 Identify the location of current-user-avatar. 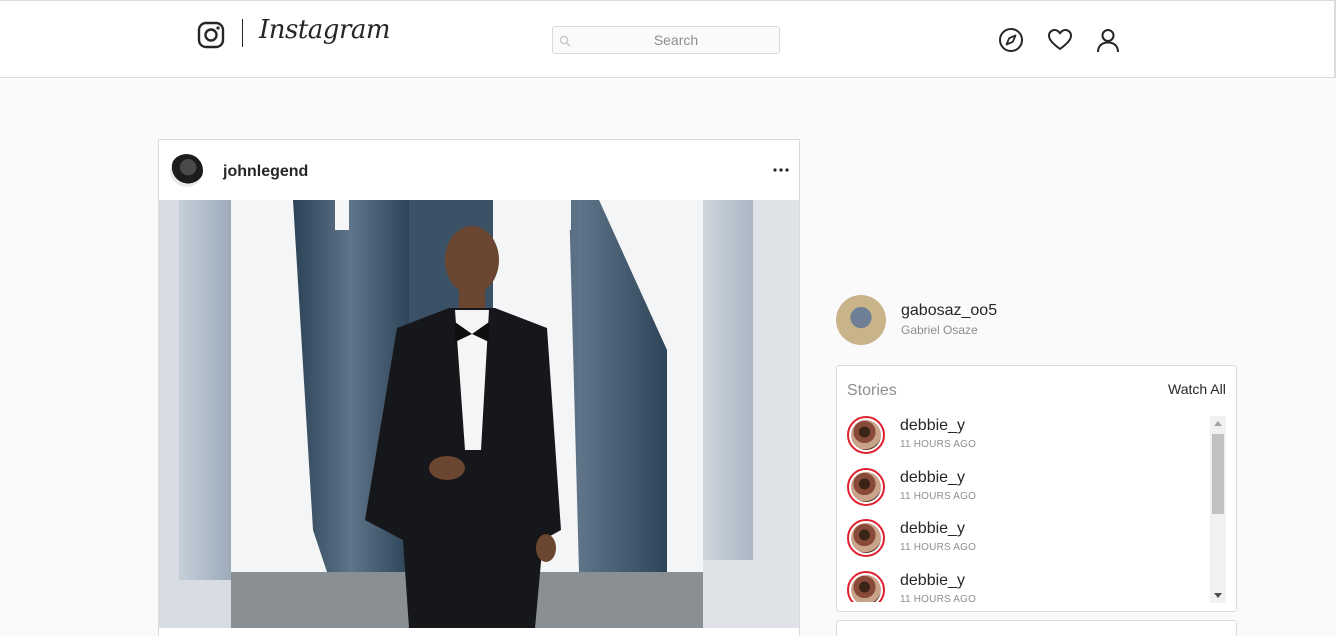
(861, 320).